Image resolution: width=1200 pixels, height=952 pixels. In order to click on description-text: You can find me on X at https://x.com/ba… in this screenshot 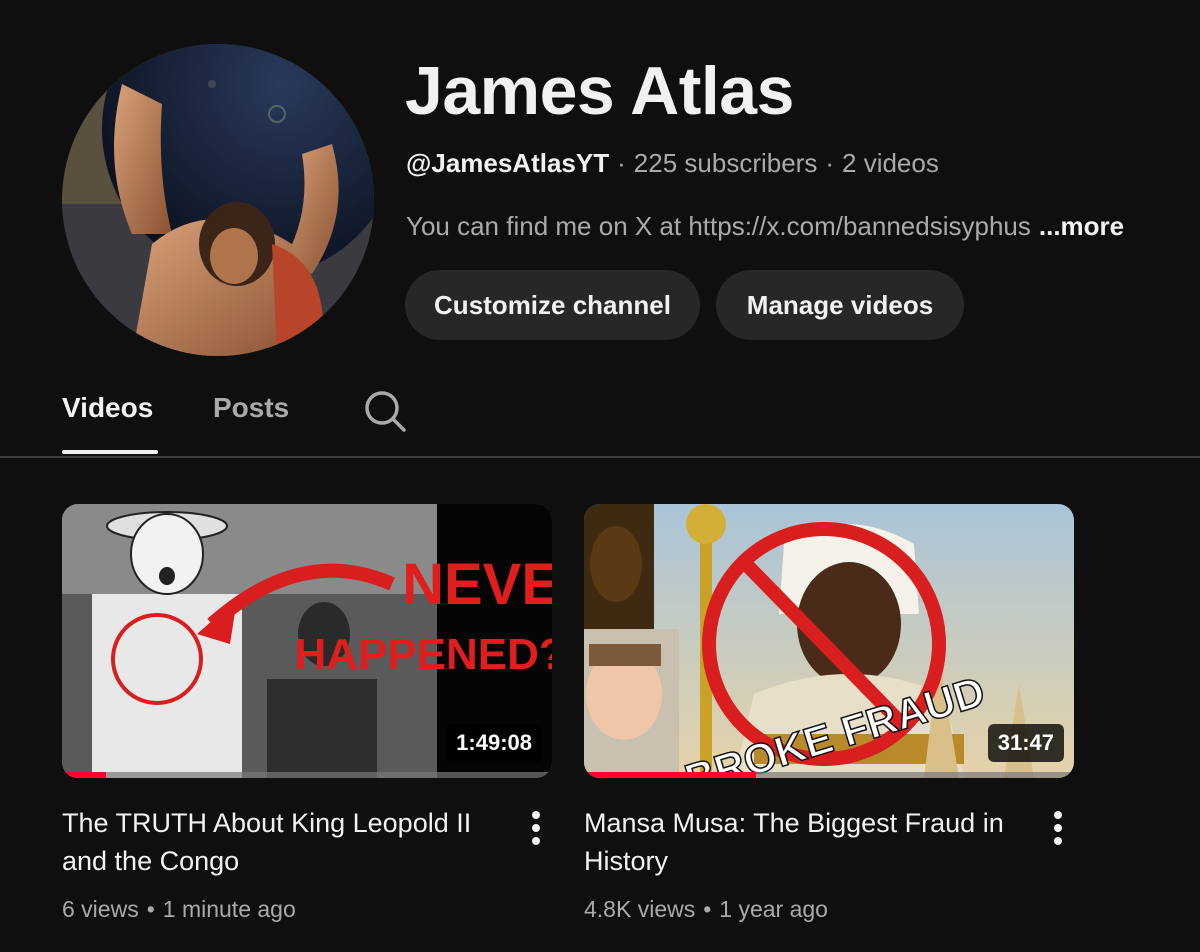, I will do `click(718, 226)`.